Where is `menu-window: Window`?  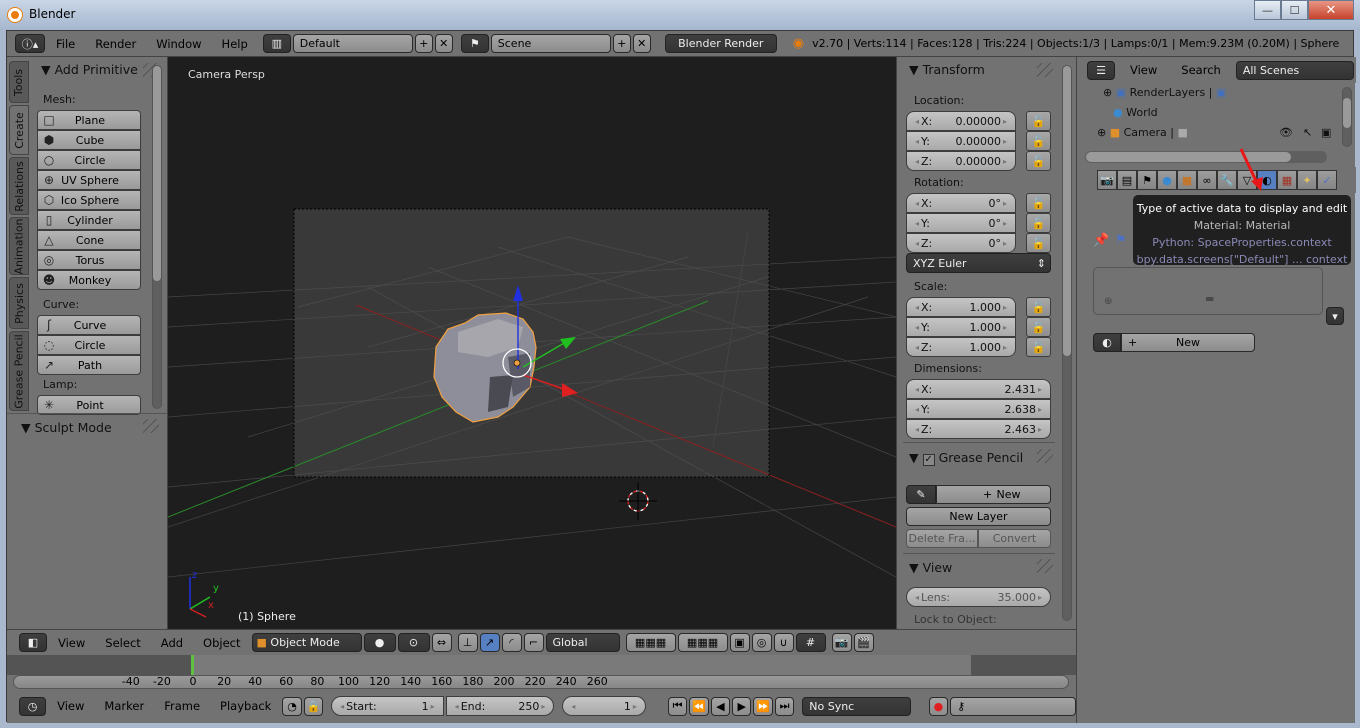 menu-window: Window is located at coordinates (178, 44).